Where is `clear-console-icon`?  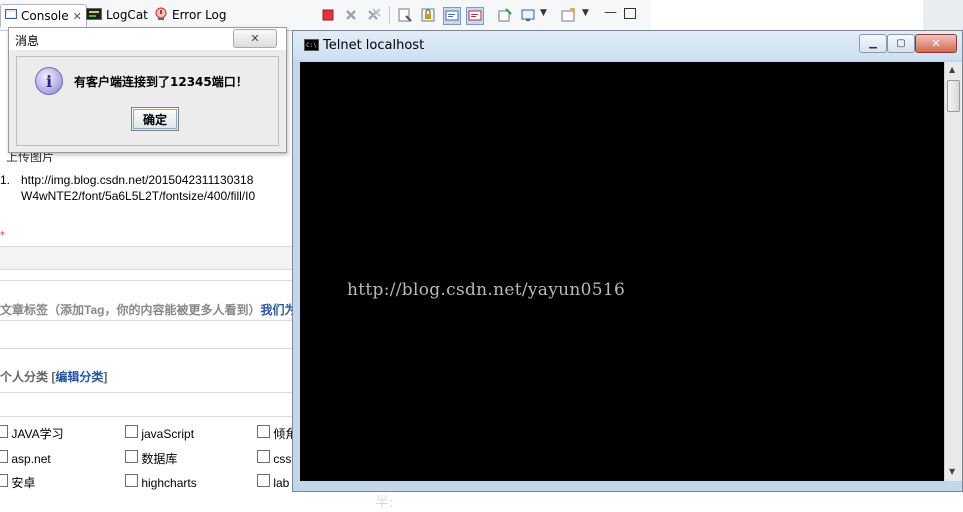 clear-console-icon is located at coordinates (405, 15).